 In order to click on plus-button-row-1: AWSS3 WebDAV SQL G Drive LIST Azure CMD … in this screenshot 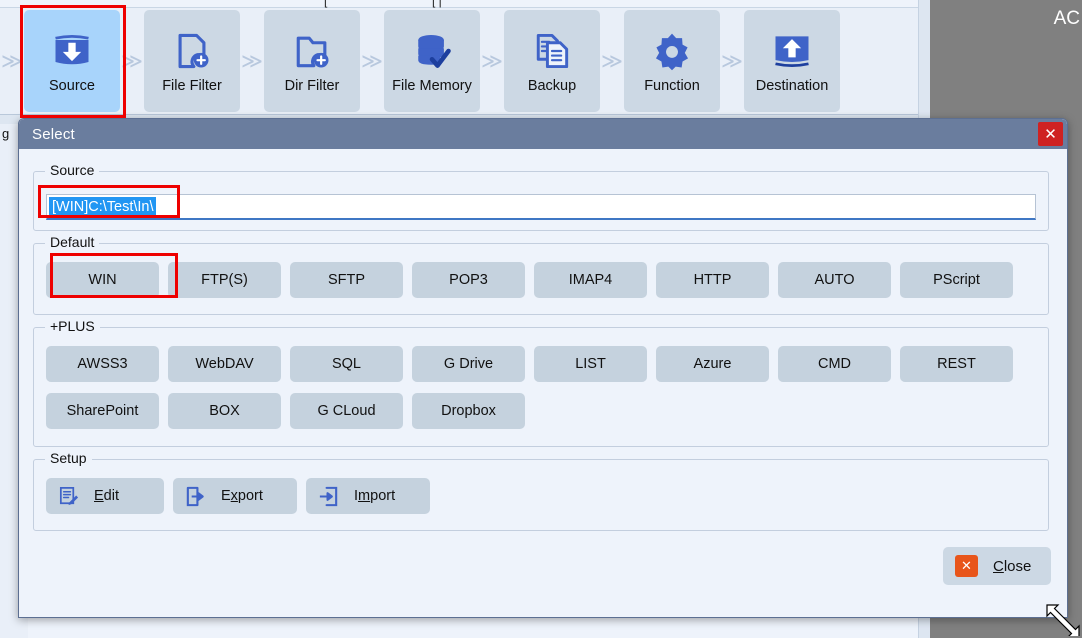, I will do `click(529, 364)`.